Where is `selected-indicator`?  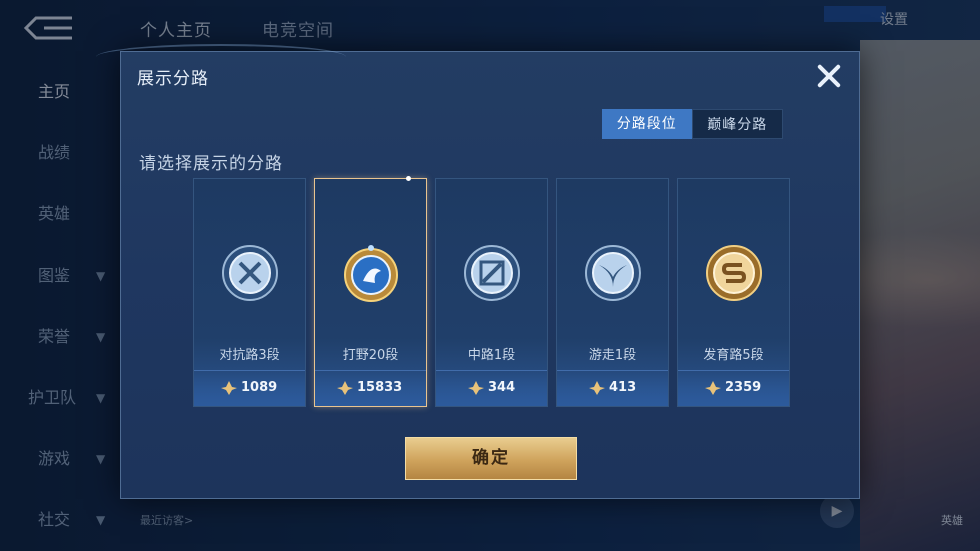 selected-indicator is located at coordinates (408, 178).